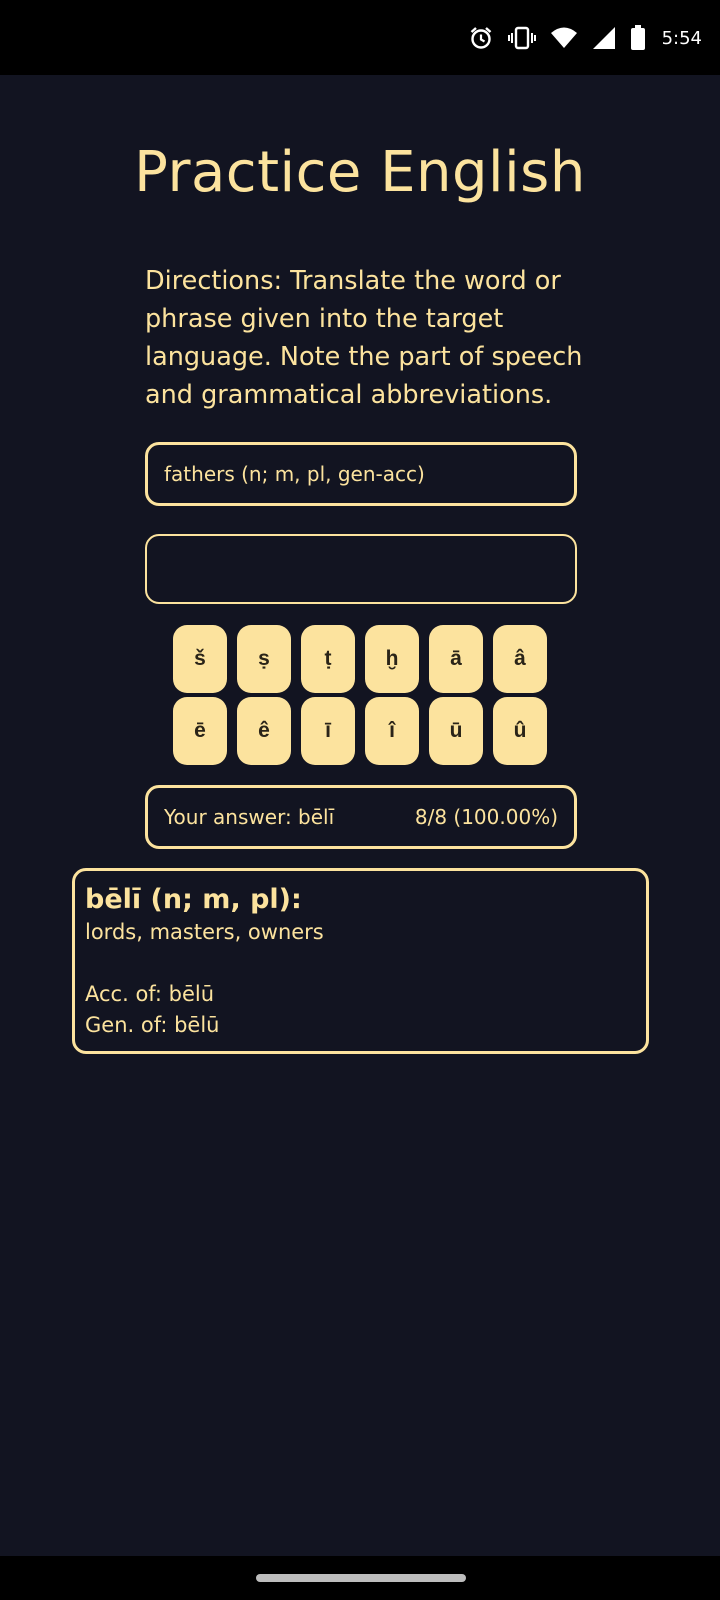  Describe the element at coordinates (264, 731) in the screenshot. I see `key-e-circumflex: ê` at that location.